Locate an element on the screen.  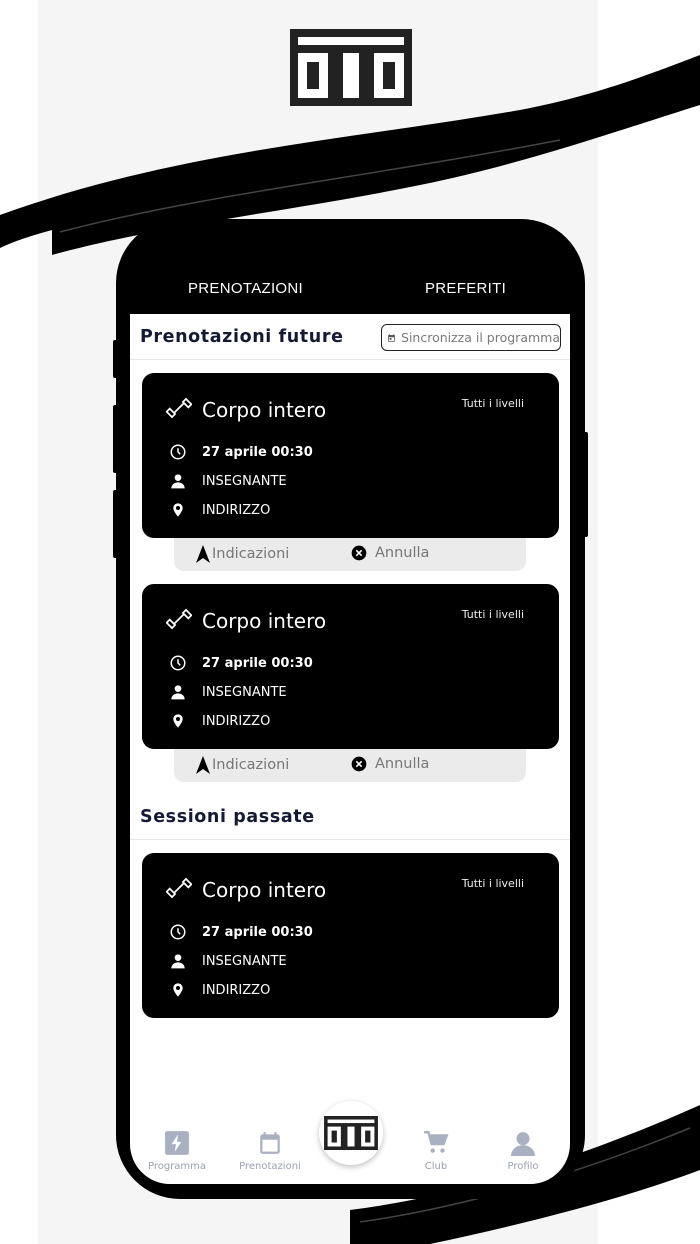
nav-label-programma: Programma is located at coordinates (177, 1166).